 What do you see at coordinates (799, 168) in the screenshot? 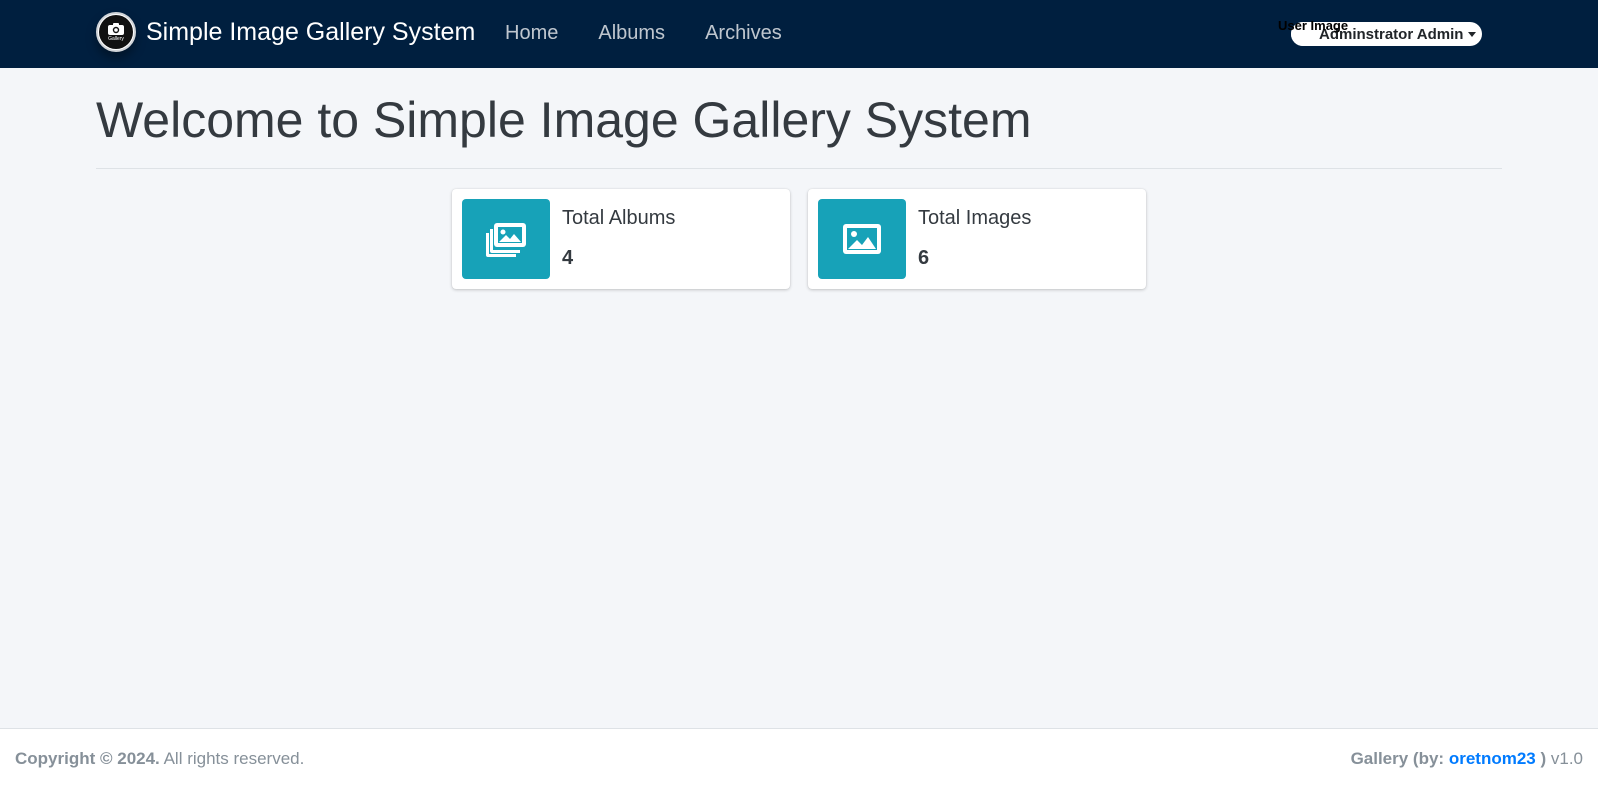
I see `title-divider` at bounding box center [799, 168].